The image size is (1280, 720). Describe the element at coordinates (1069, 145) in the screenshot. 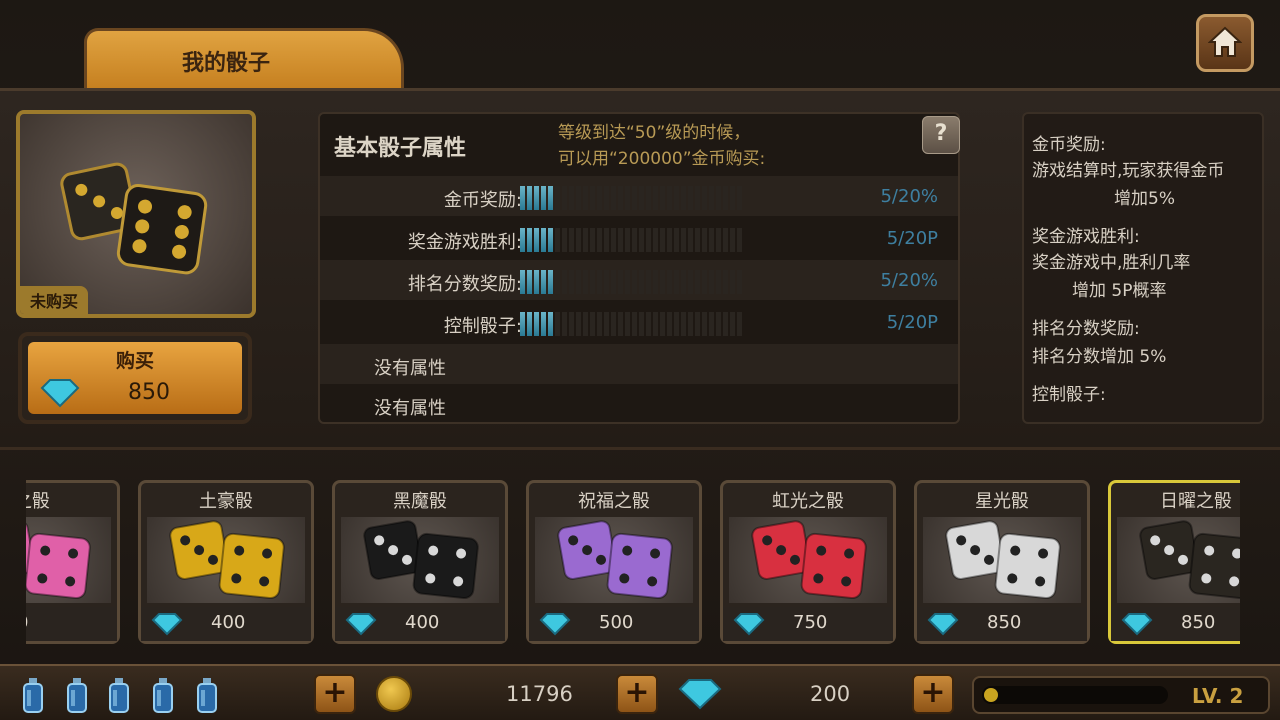

I see `desc-line: 金币奖励:` at that location.